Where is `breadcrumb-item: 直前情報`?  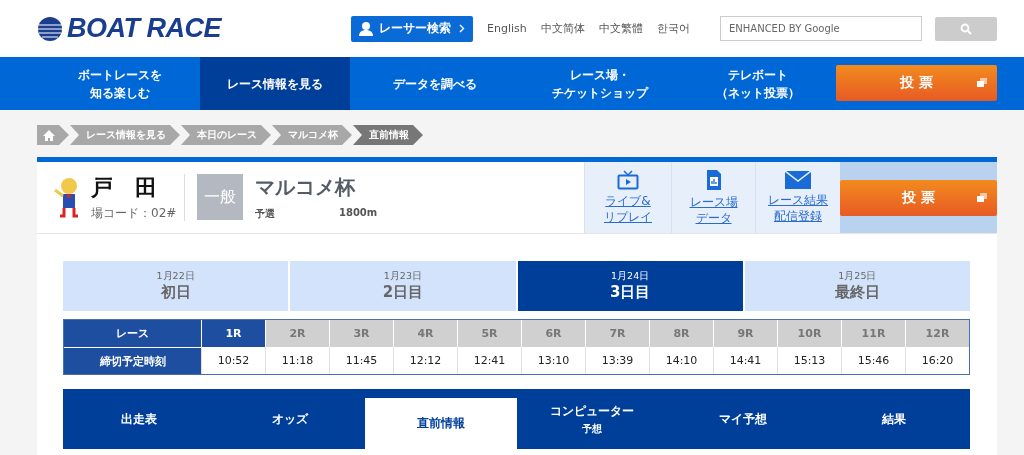
breadcrumb-item: 直前情報 is located at coordinates (388, 135).